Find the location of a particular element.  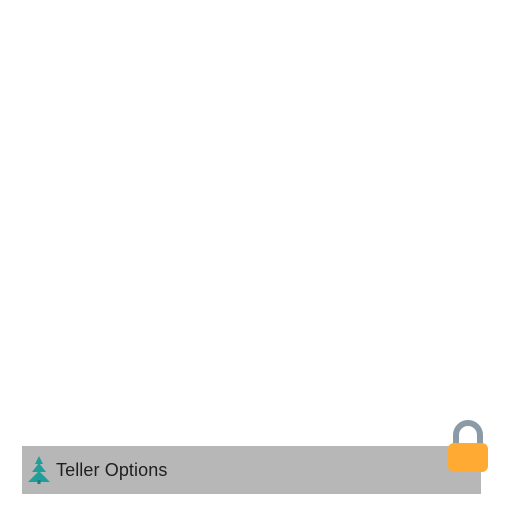

teller-options-bar: Teller Options is located at coordinates (251, 470).